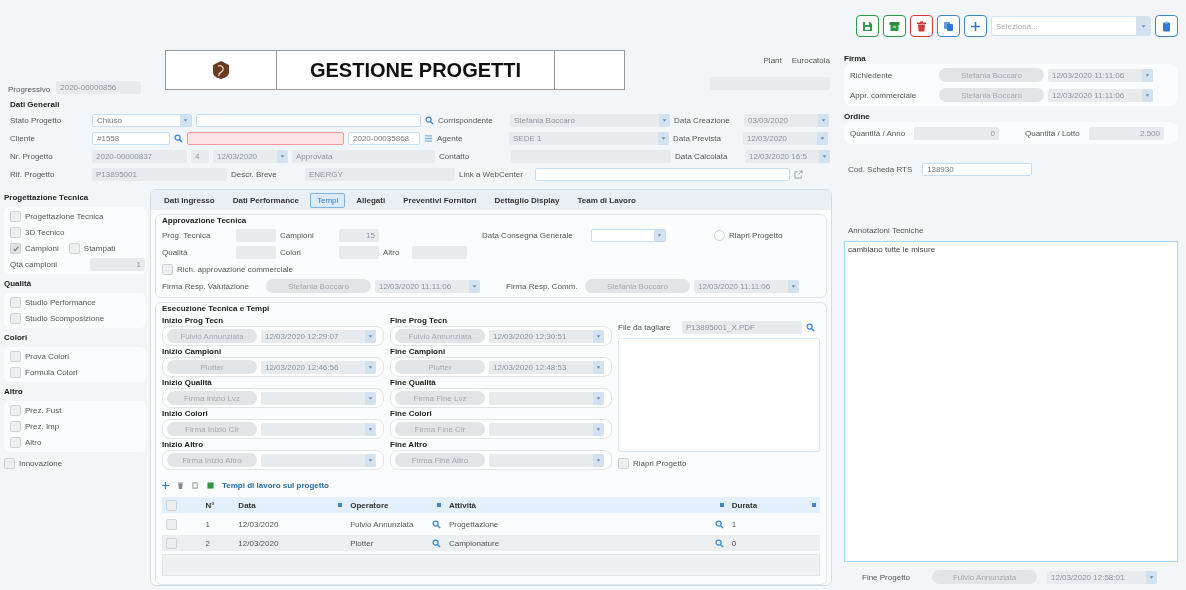 The image size is (1186, 590). Describe the element at coordinates (786, 120) in the screenshot. I see `dropdown-field: 03/03/2020` at that location.